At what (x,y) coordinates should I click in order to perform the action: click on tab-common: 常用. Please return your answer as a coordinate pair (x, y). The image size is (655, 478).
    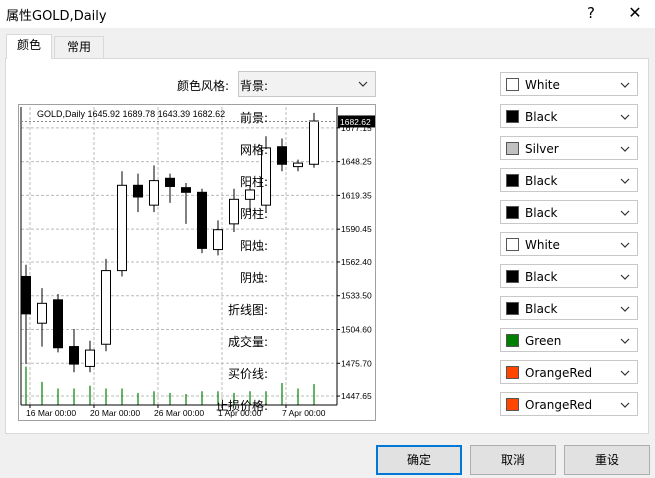
    Looking at the image, I should click on (79, 47).